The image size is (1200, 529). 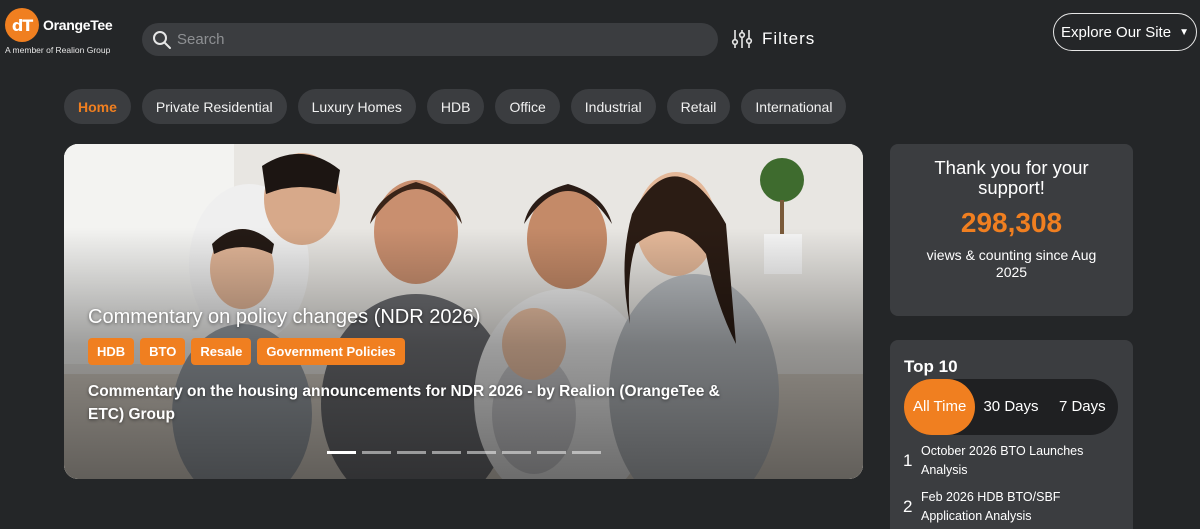 What do you see at coordinates (221, 351) in the screenshot?
I see `tag-resale: Resale` at bounding box center [221, 351].